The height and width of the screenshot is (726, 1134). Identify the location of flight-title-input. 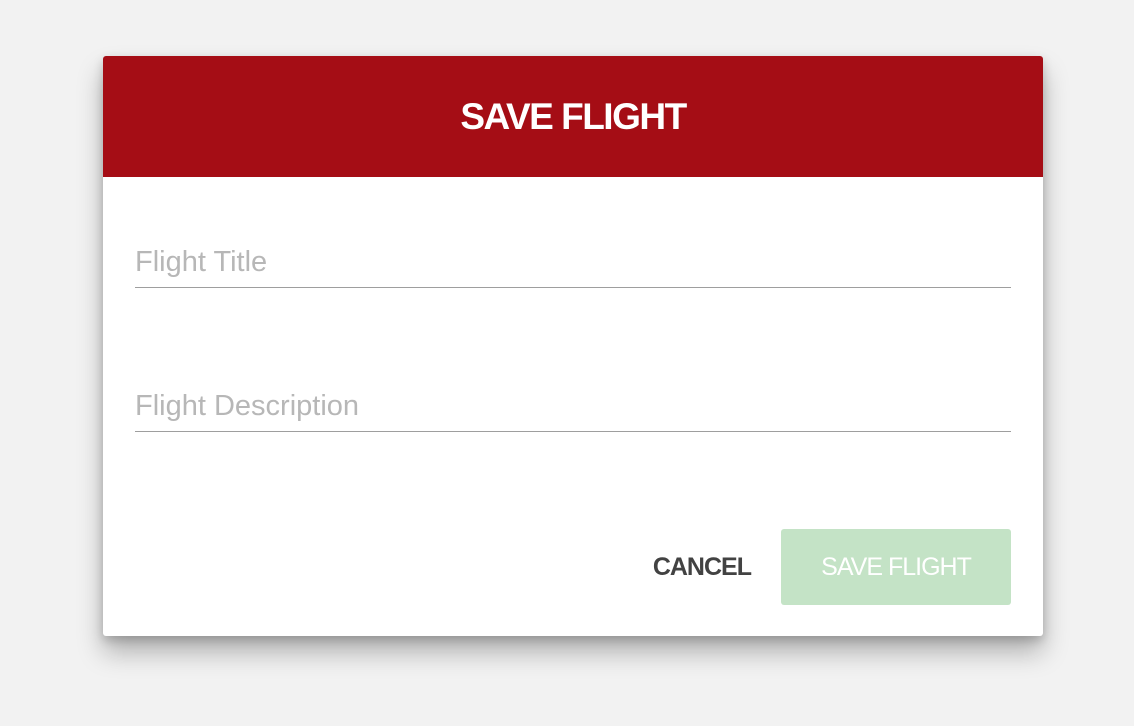
(573, 264).